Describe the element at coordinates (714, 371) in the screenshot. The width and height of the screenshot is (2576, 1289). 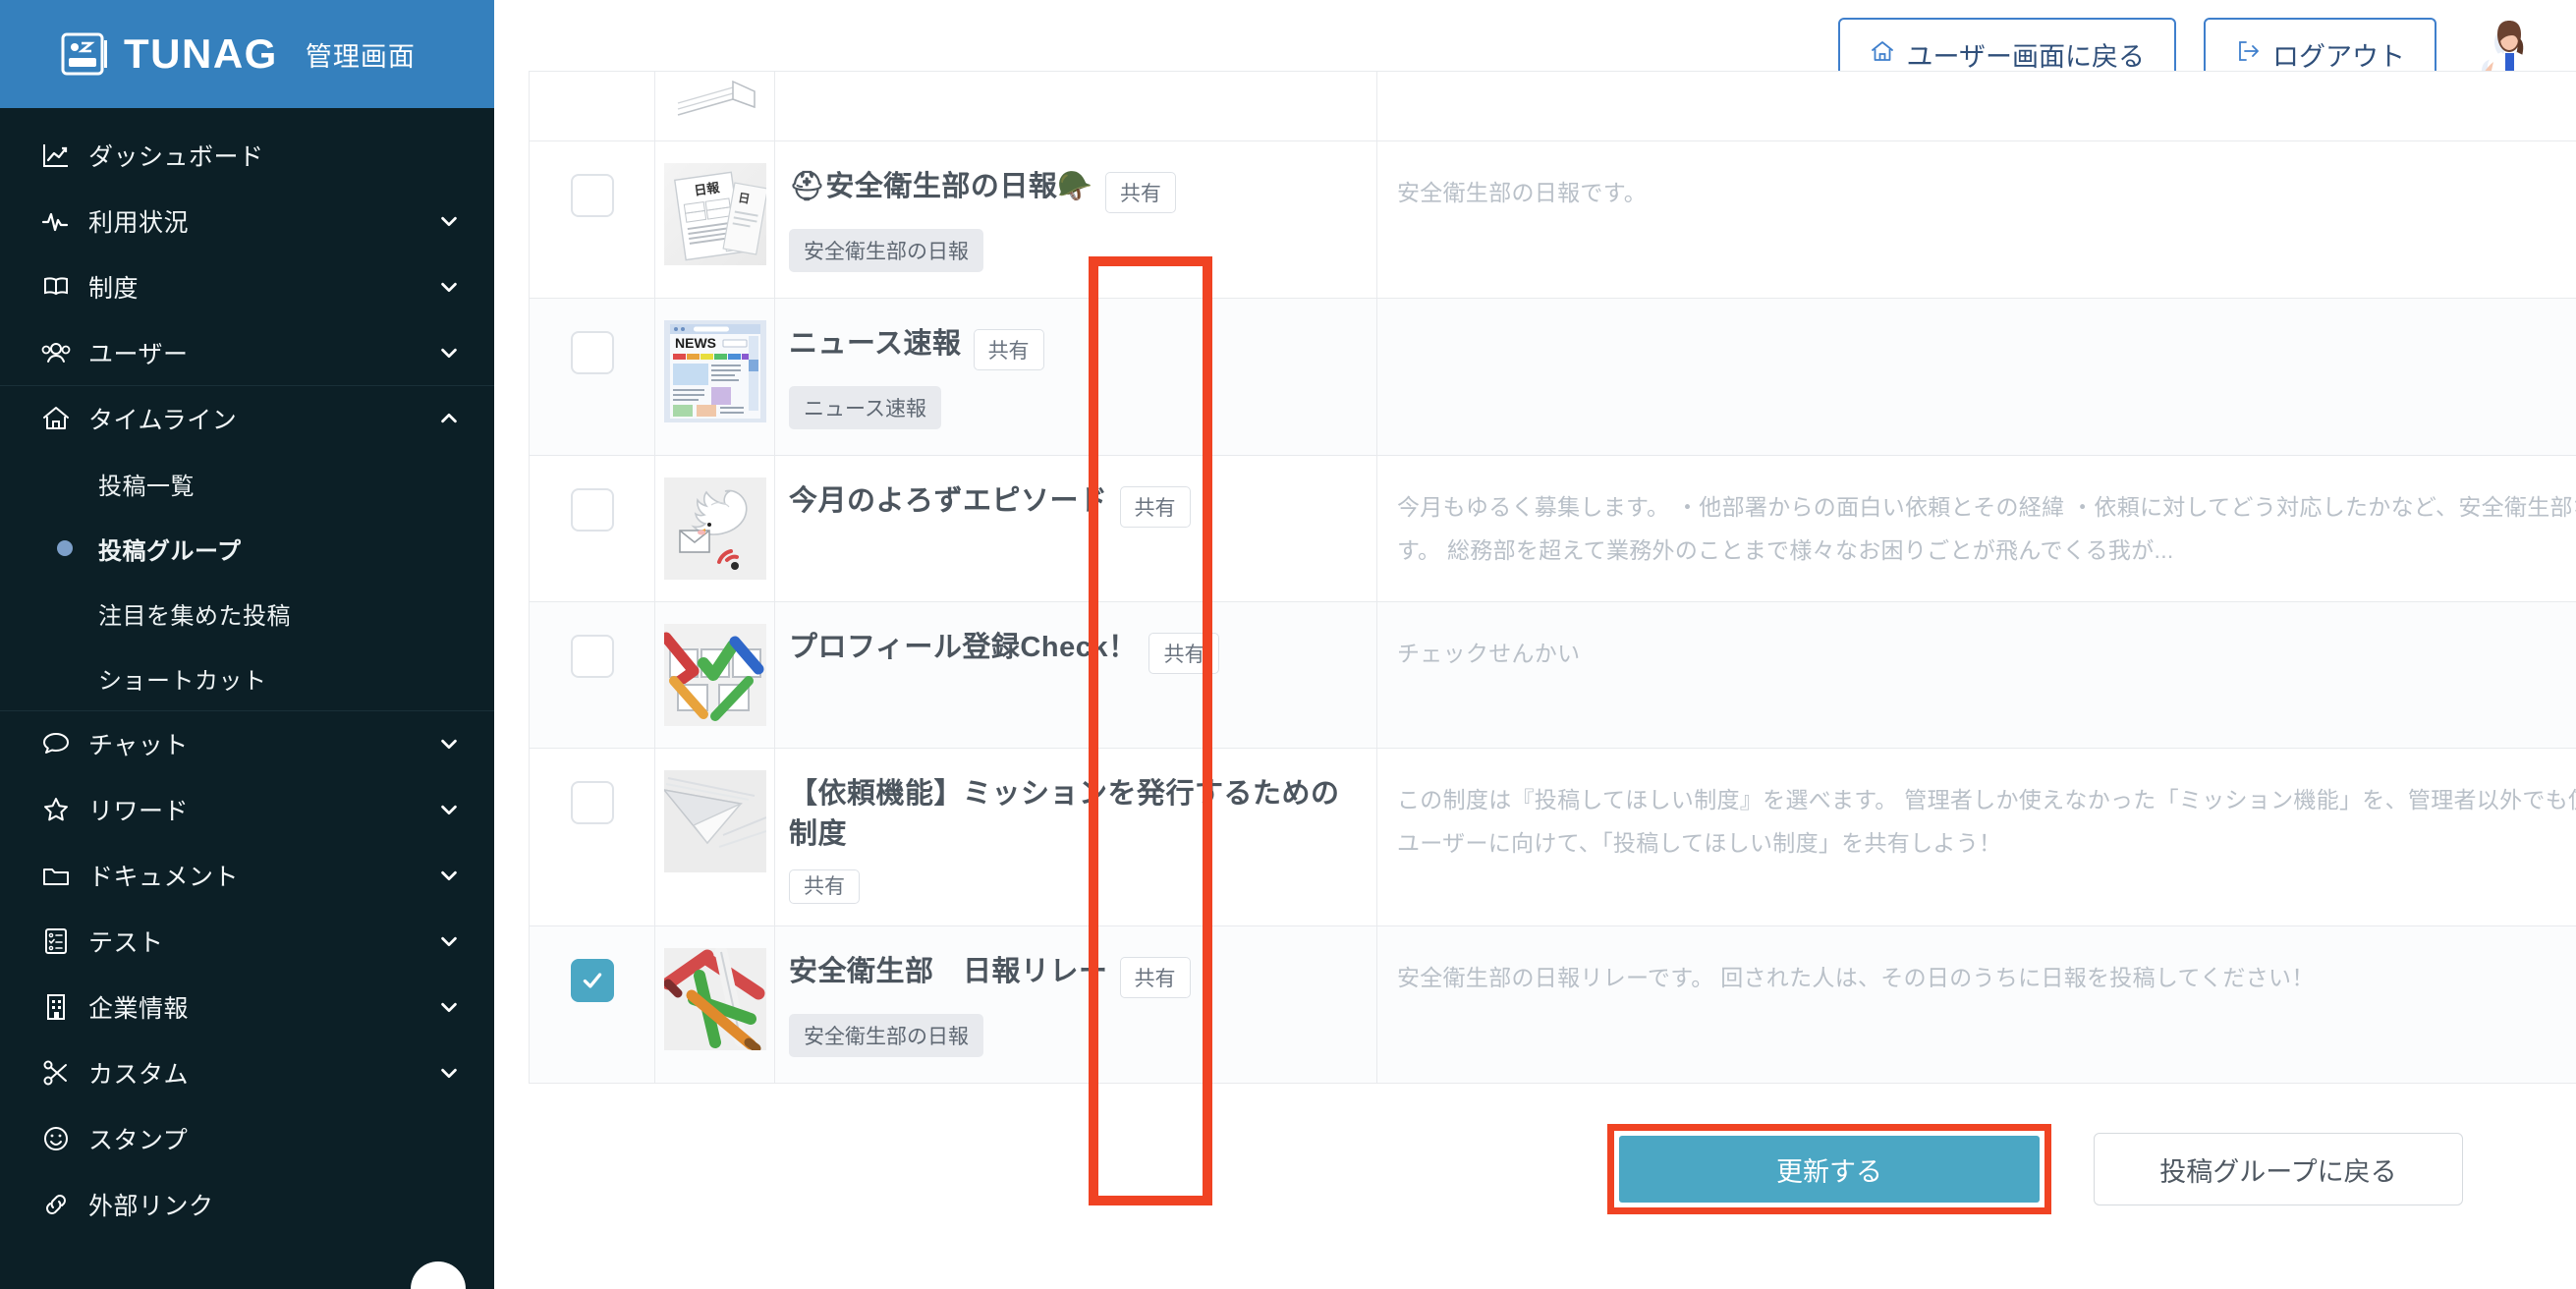
I see `news-thumbnail: NEWS` at that location.